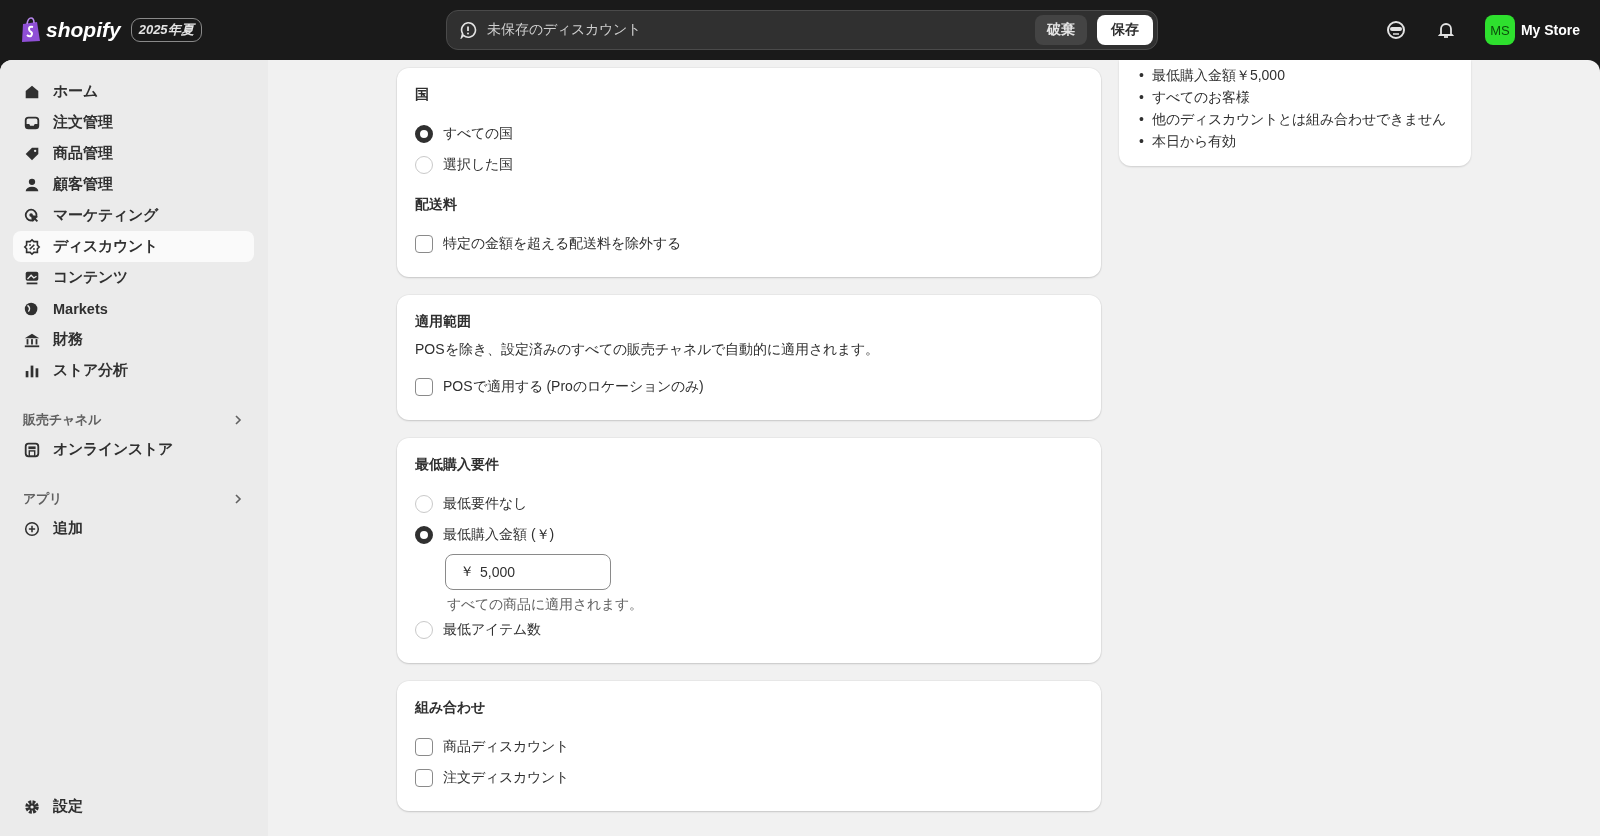 Image resolution: width=1600 pixels, height=836 pixels. Describe the element at coordinates (32, 449) in the screenshot. I see `store-icon` at that location.